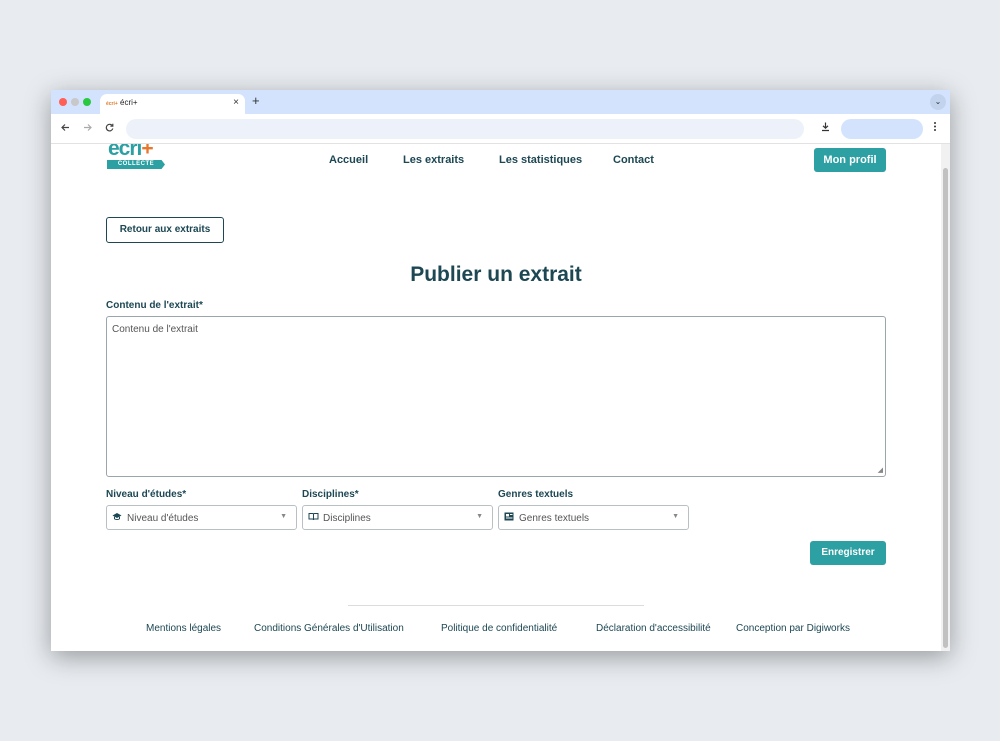 This screenshot has height=741, width=1000. What do you see at coordinates (348, 160) in the screenshot?
I see `nav-accueil: Accueil` at bounding box center [348, 160].